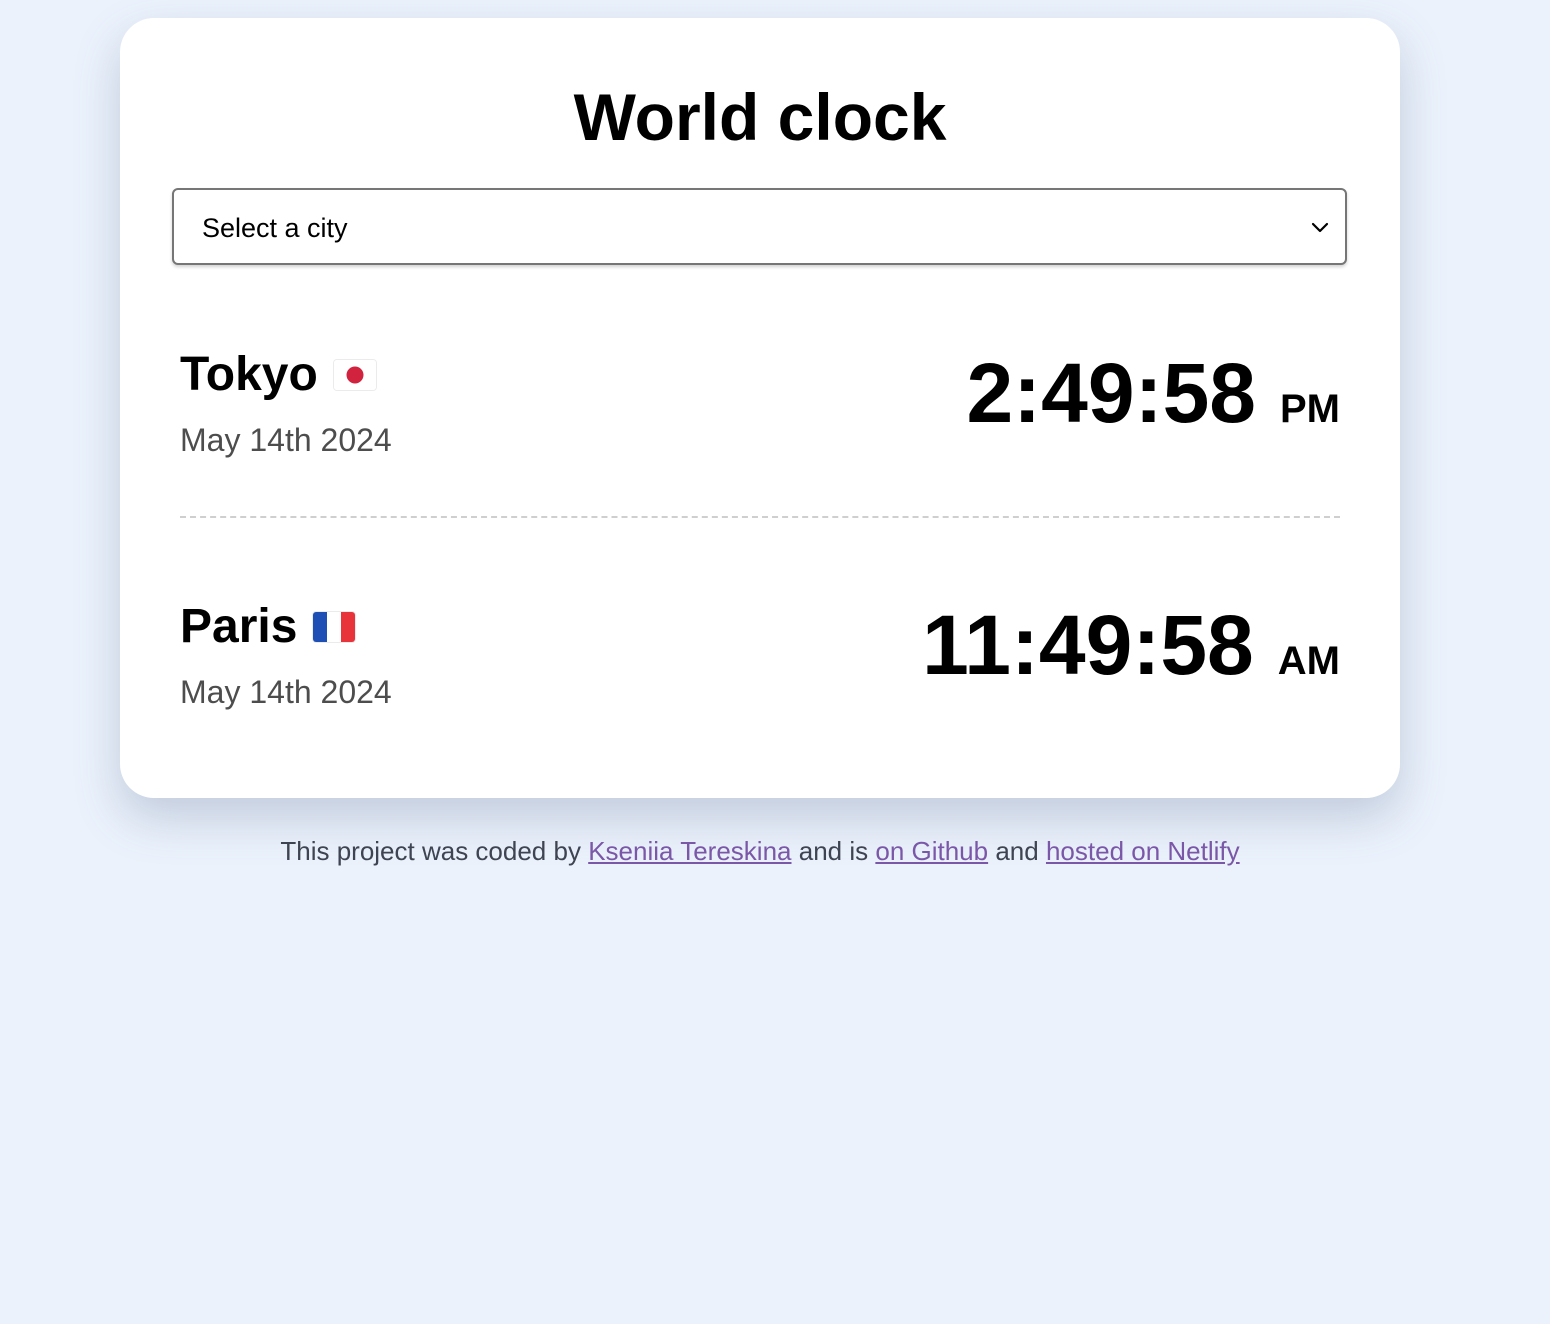 The height and width of the screenshot is (1324, 1550). Describe the element at coordinates (354, 375) in the screenshot. I see `japan-flag-icon` at that location.